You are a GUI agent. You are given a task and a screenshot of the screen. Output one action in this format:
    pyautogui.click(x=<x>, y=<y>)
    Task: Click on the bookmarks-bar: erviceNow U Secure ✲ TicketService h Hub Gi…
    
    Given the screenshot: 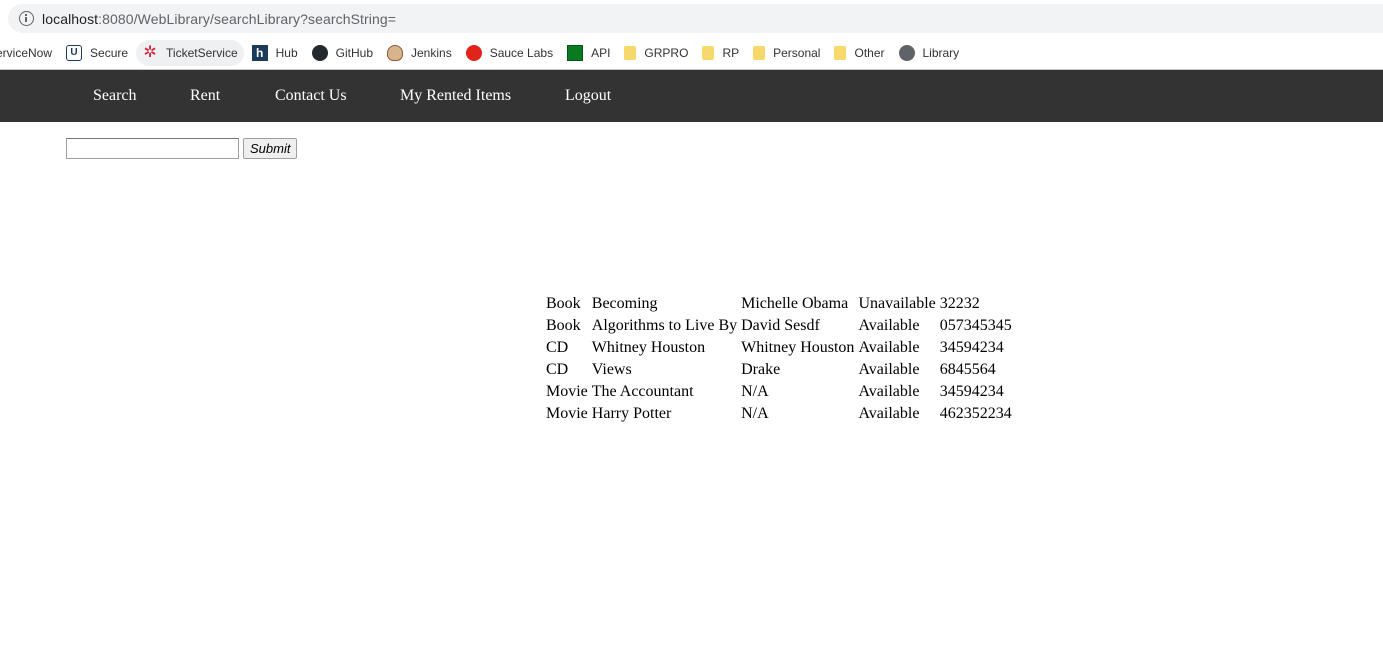 What is the action you would take?
    pyautogui.click(x=691, y=52)
    